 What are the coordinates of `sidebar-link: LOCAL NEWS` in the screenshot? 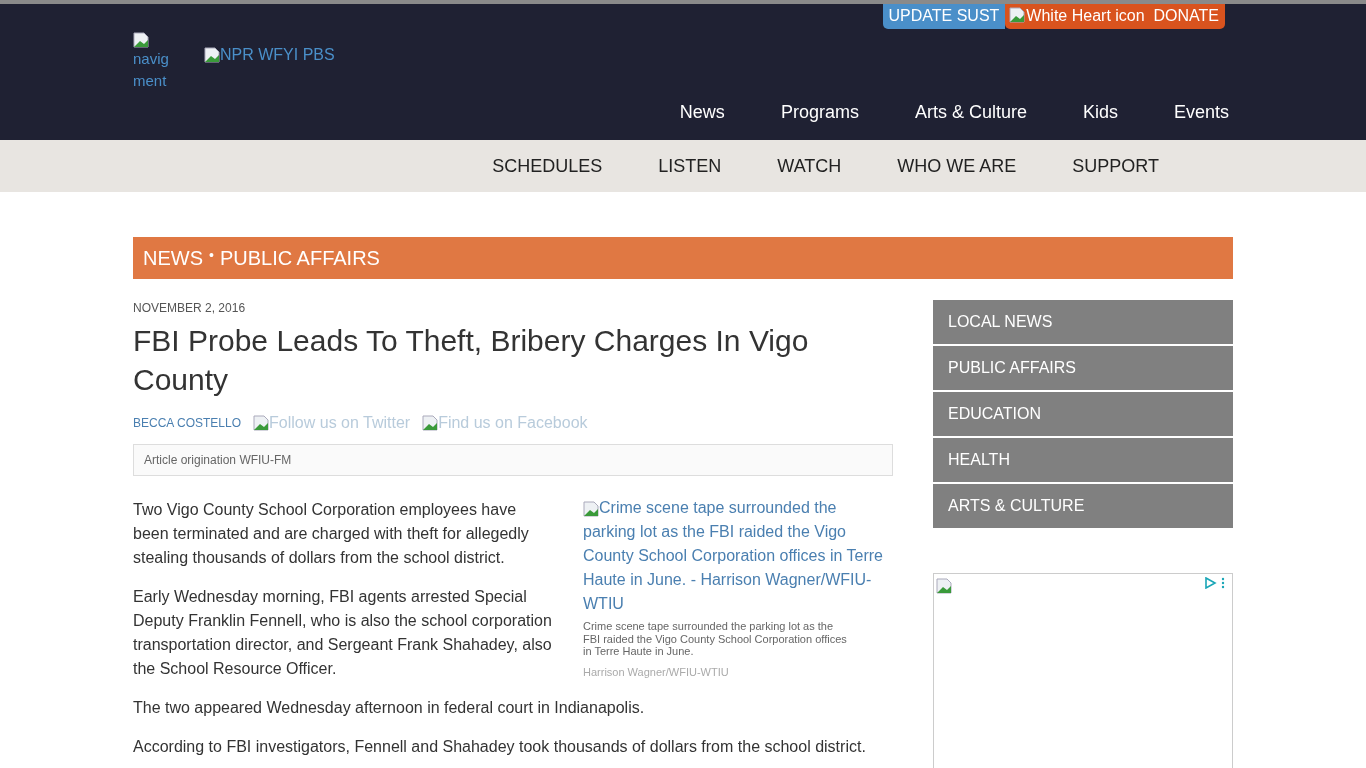 It's located at (1083, 322).